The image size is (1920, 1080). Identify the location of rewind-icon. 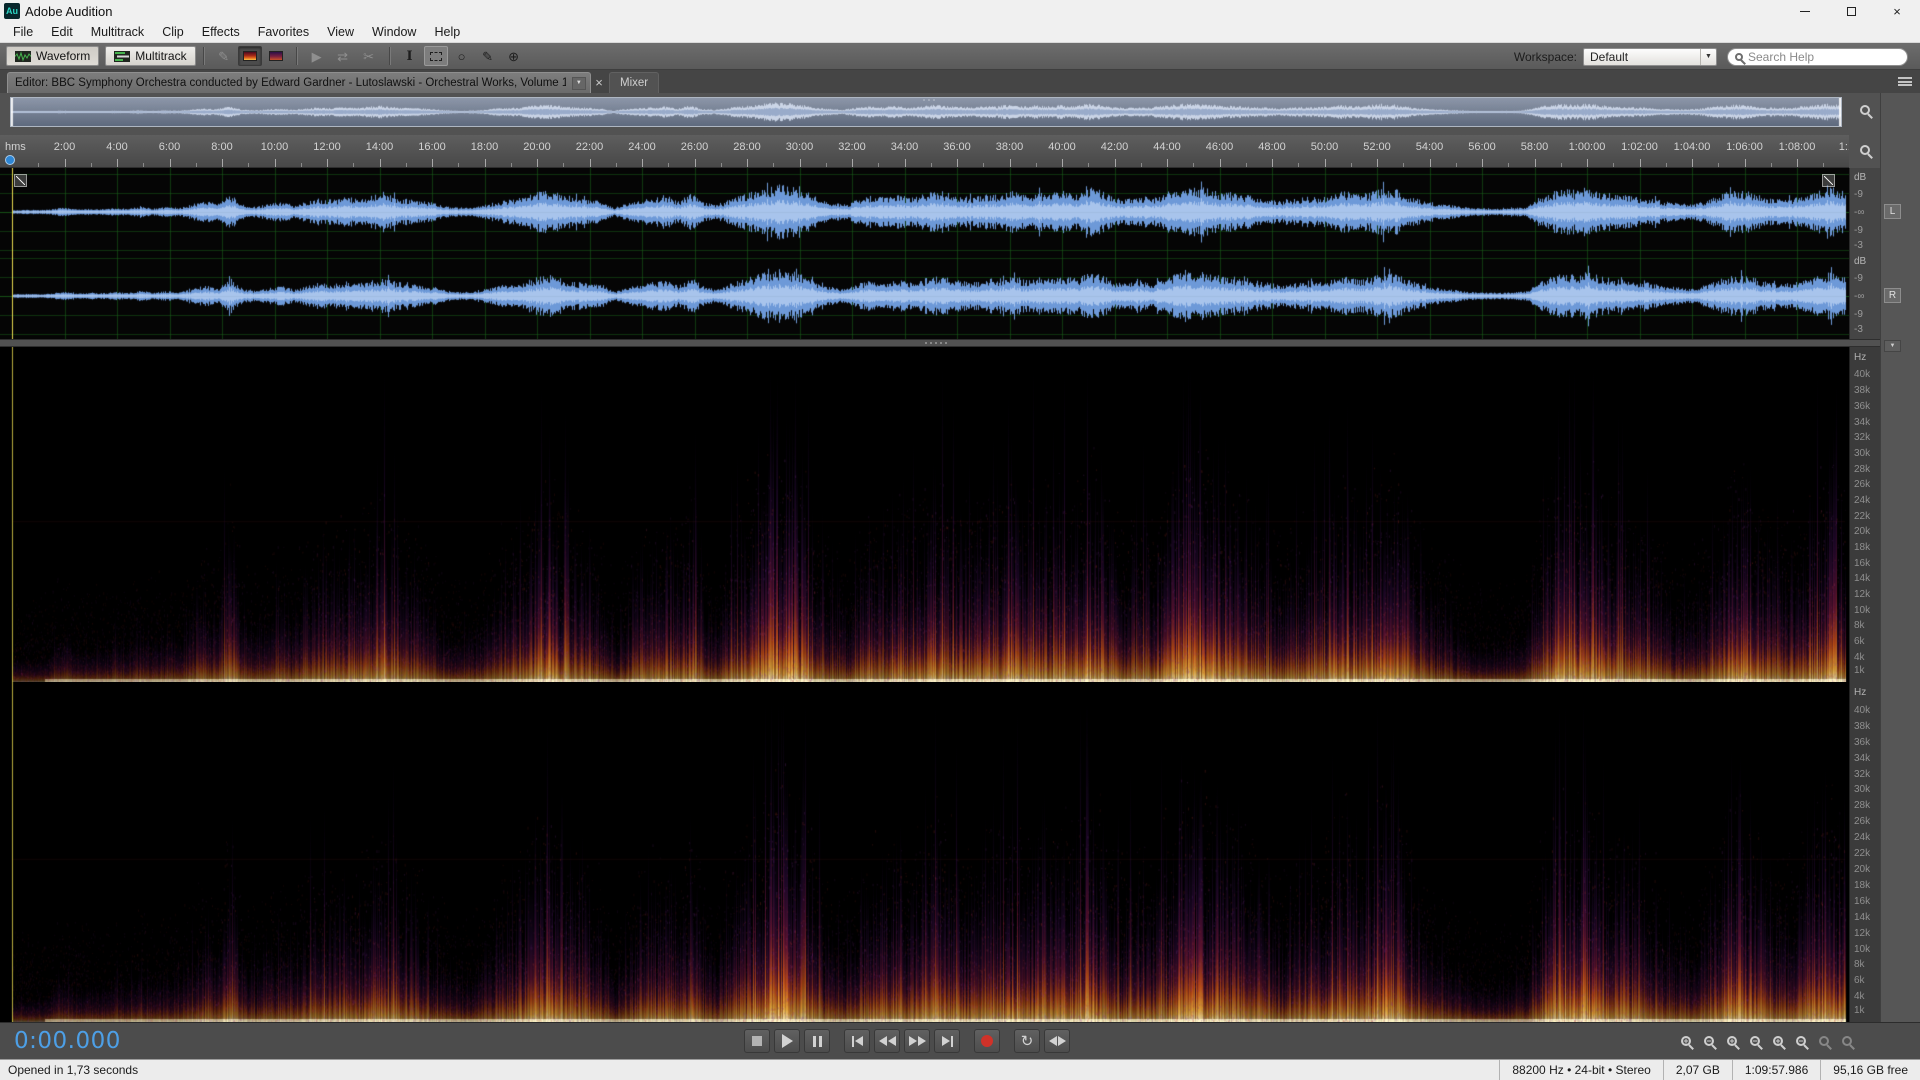
(891, 1041).